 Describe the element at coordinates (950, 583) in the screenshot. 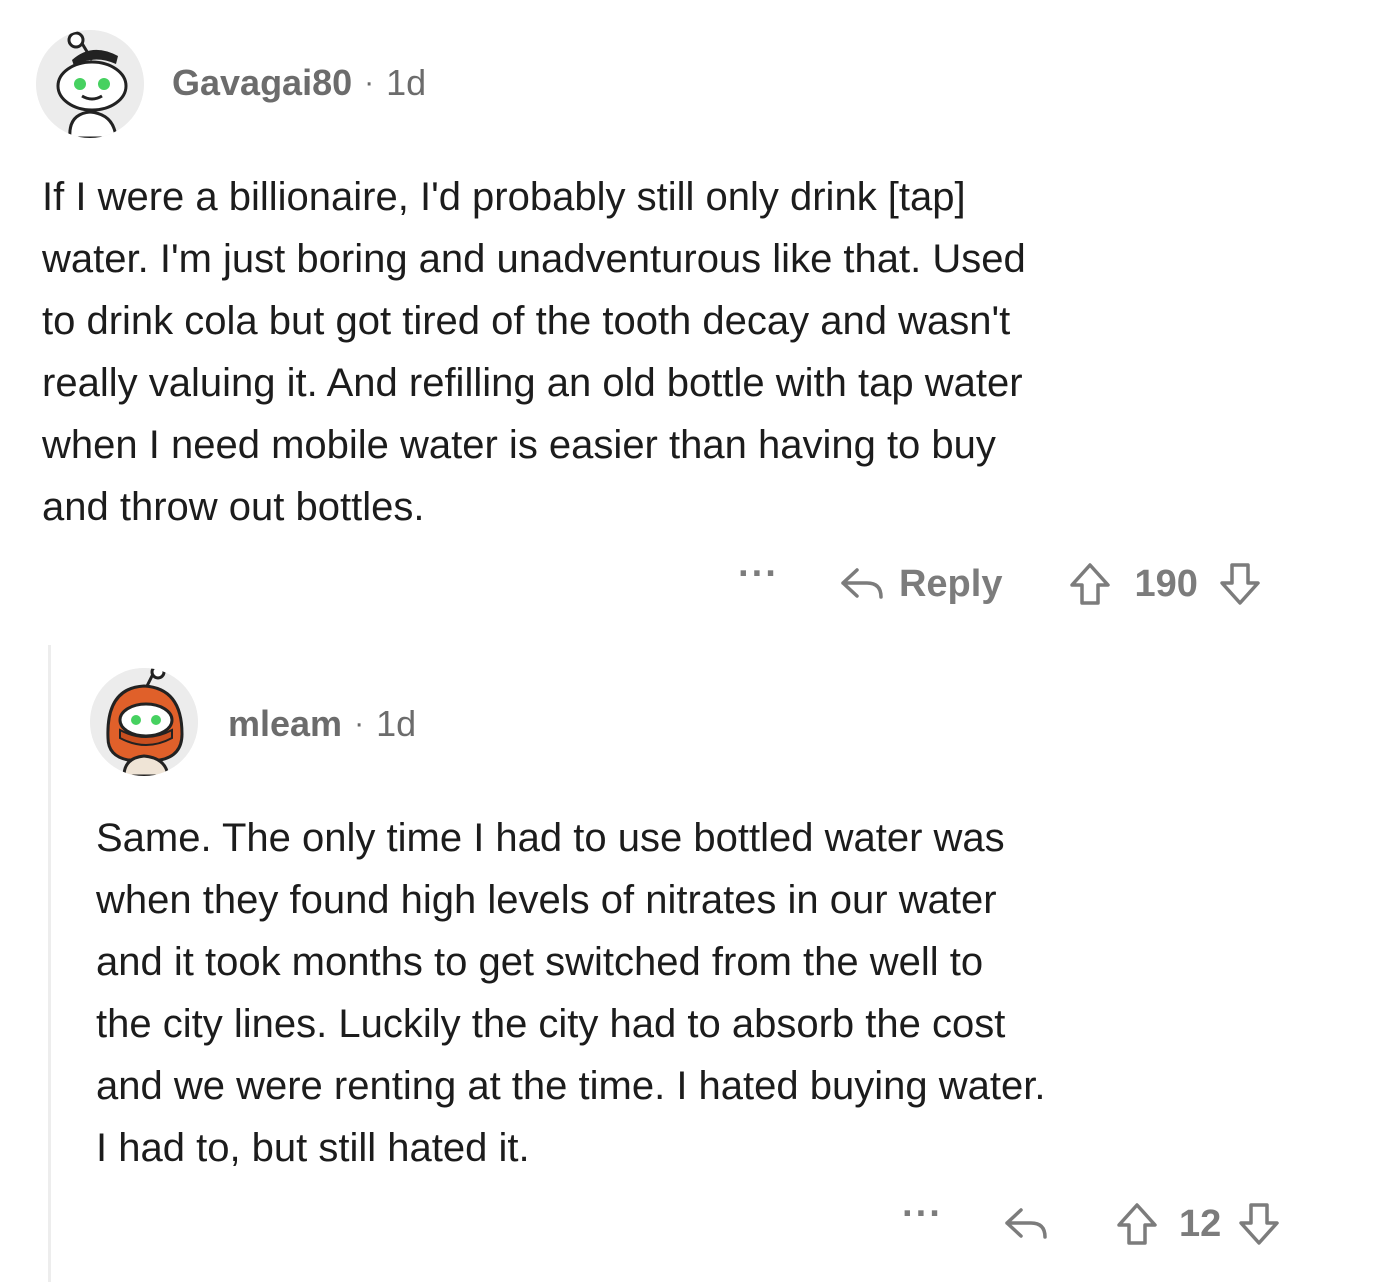

I see `reply-label: Reply` at that location.